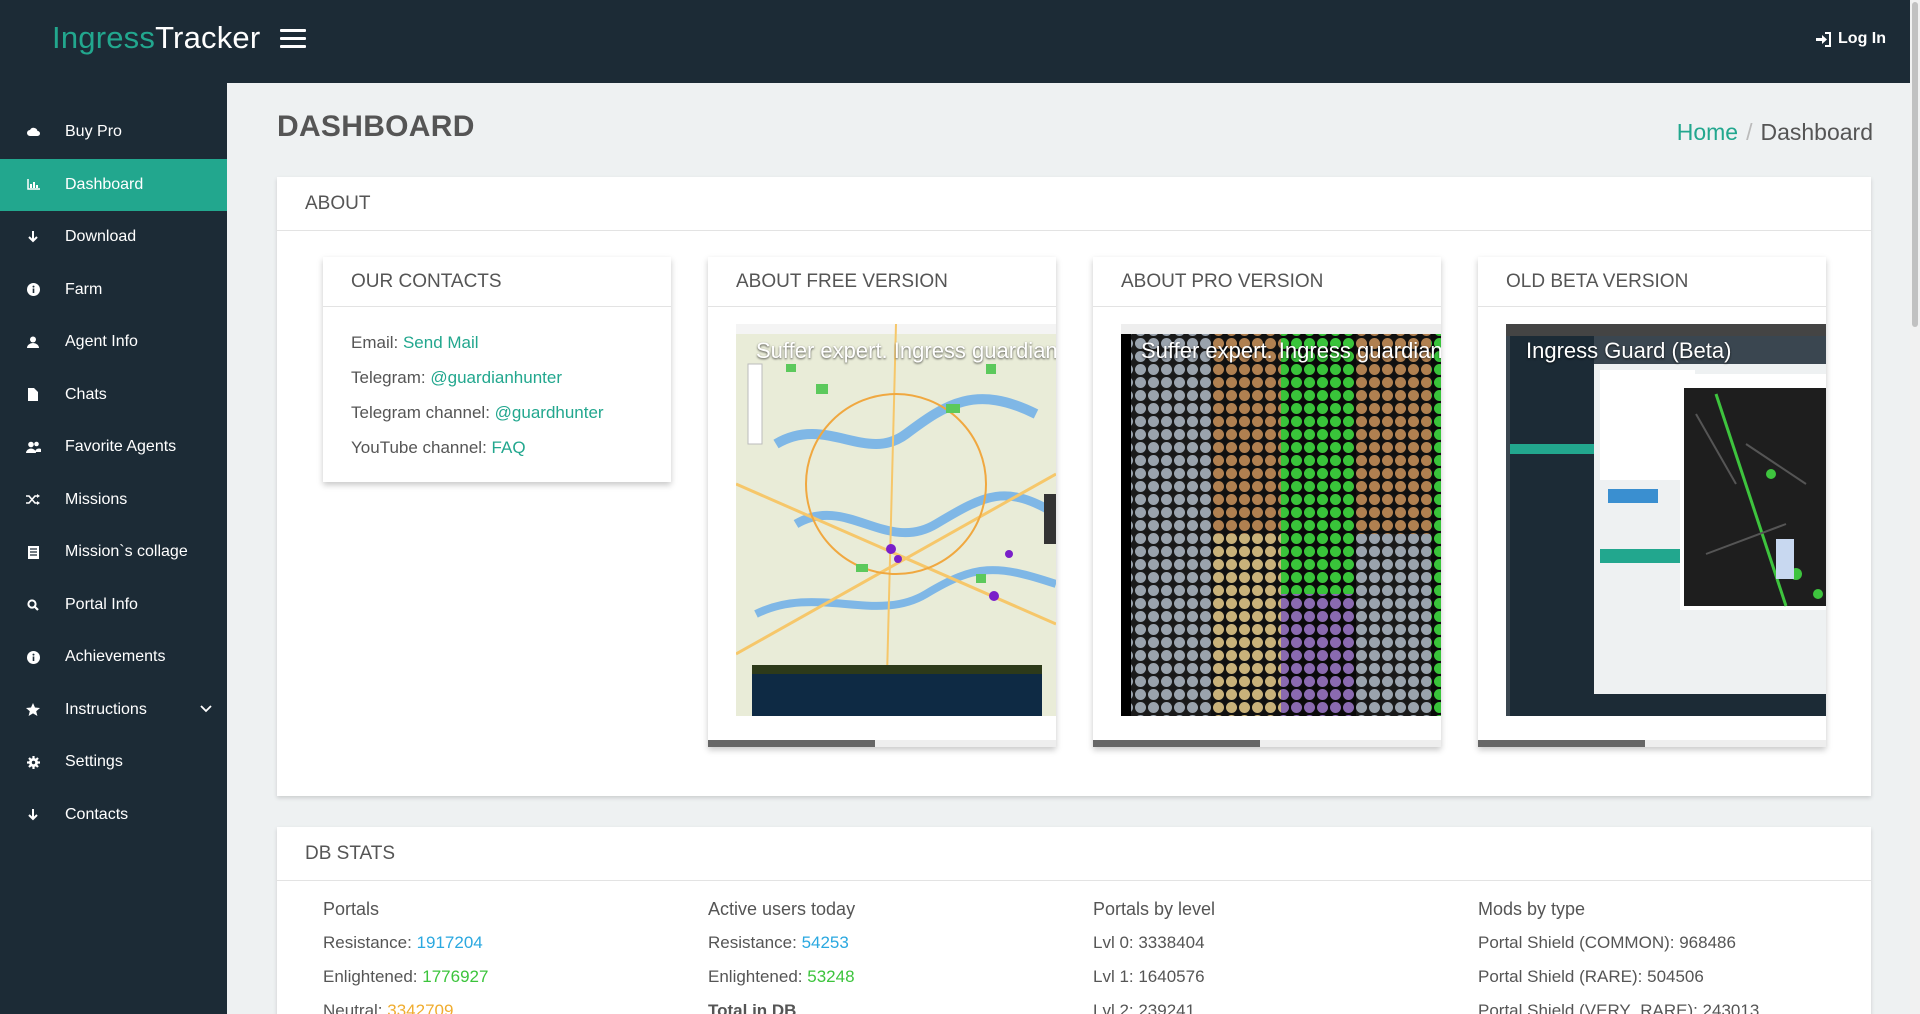 This screenshot has height=1014, width=1920. What do you see at coordinates (549, 412) in the screenshot?
I see `telegram-channel-link: @guardhunter` at bounding box center [549, 412].